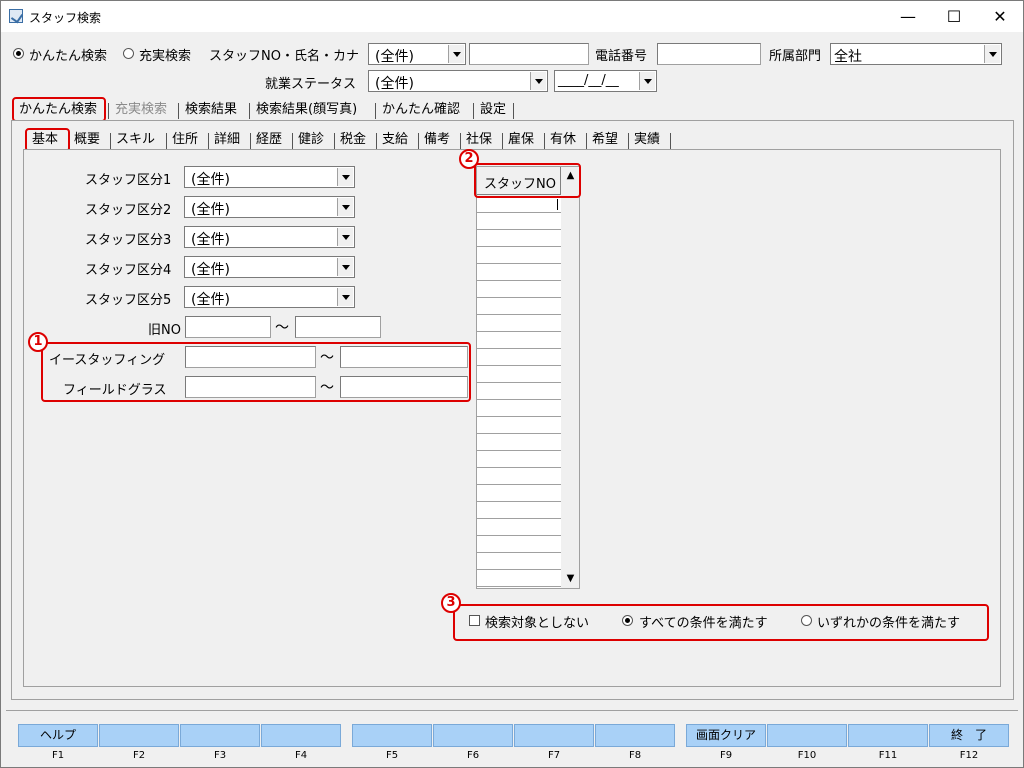  Describe the element at coordinates (469, 159) in the screenshot. I see `annotation-badge-2: 2` at that location.